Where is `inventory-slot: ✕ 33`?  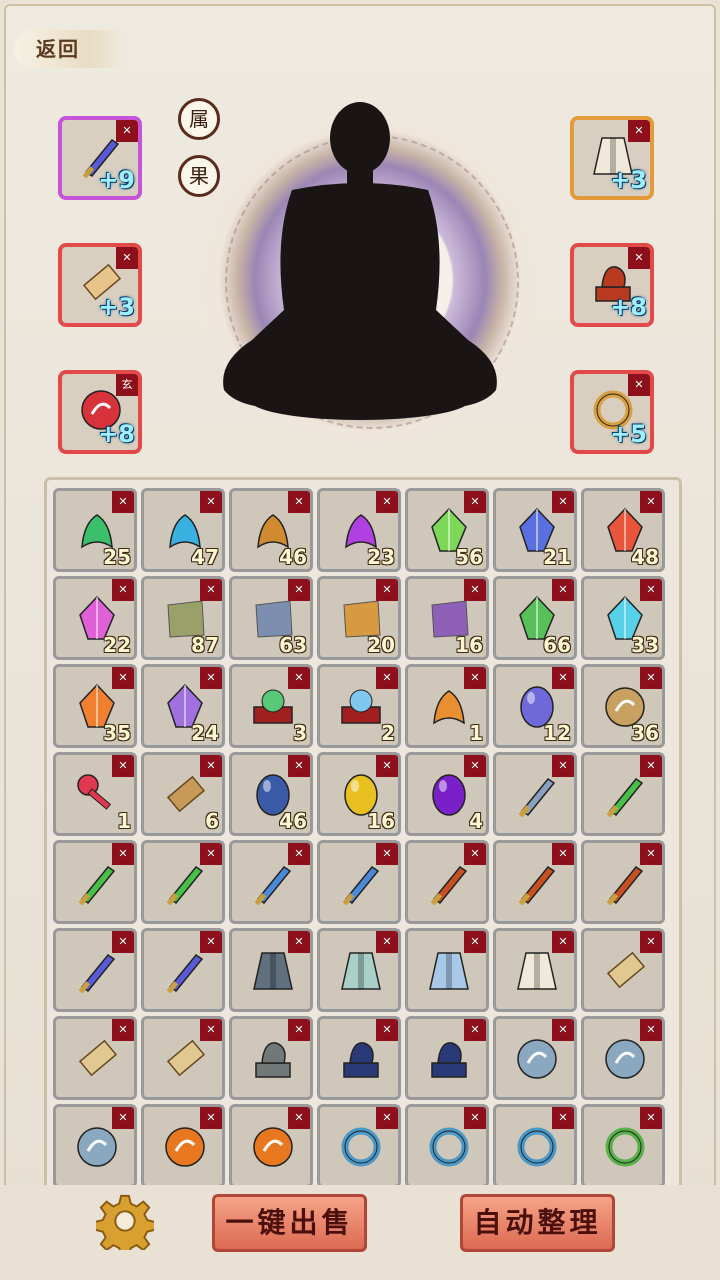 inventory-slot: ✕ 33 is located at coordinates (623, 618).